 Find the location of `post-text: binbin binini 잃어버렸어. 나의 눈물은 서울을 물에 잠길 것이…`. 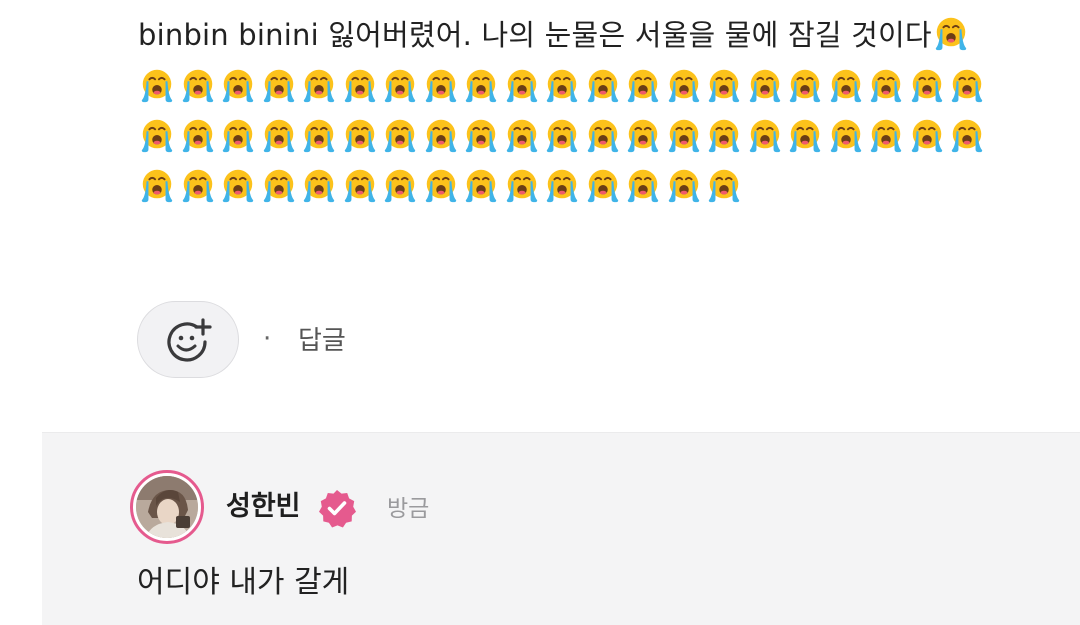

post-text: binbin binini 잃어버렸어. 나의 눈물은 서울을 물에 잠길 것이… is located at coordinates (535, 35).